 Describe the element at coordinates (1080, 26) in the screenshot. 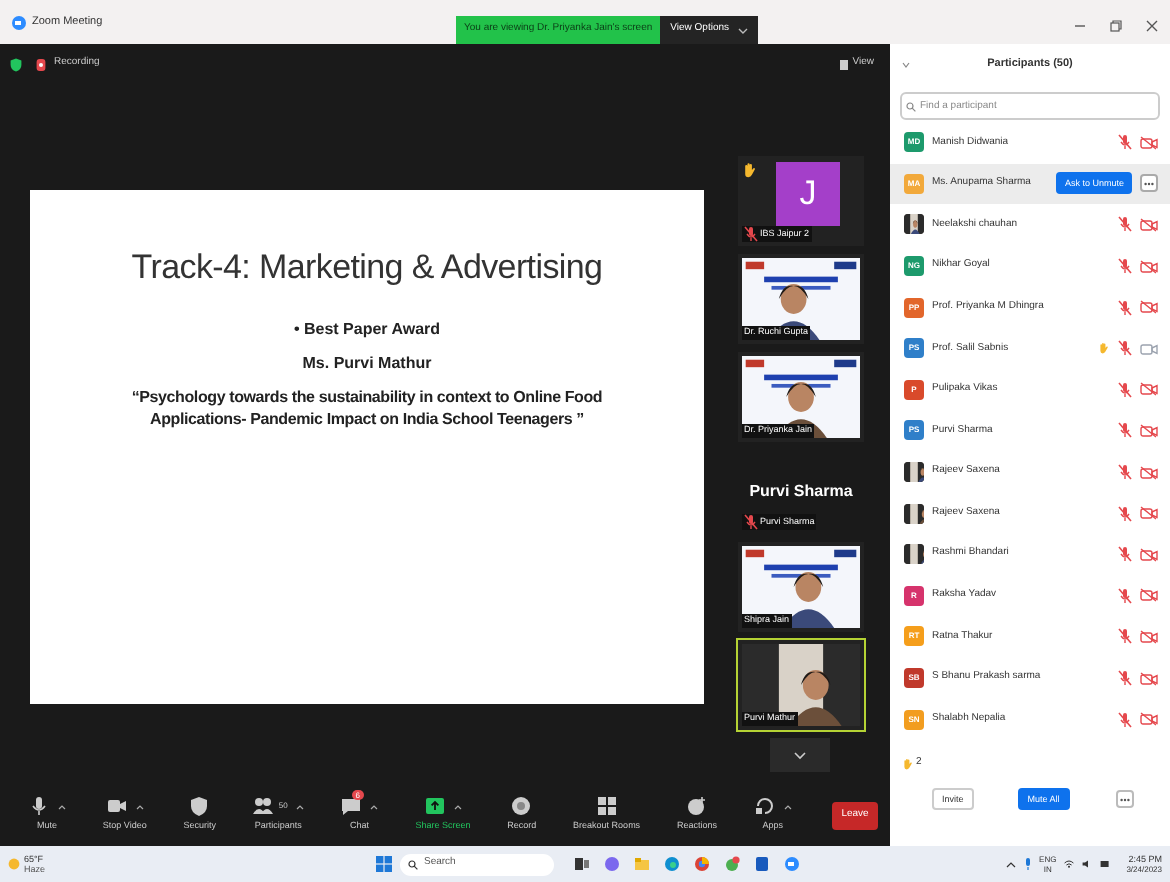

I see `minimize-icon` at that location.